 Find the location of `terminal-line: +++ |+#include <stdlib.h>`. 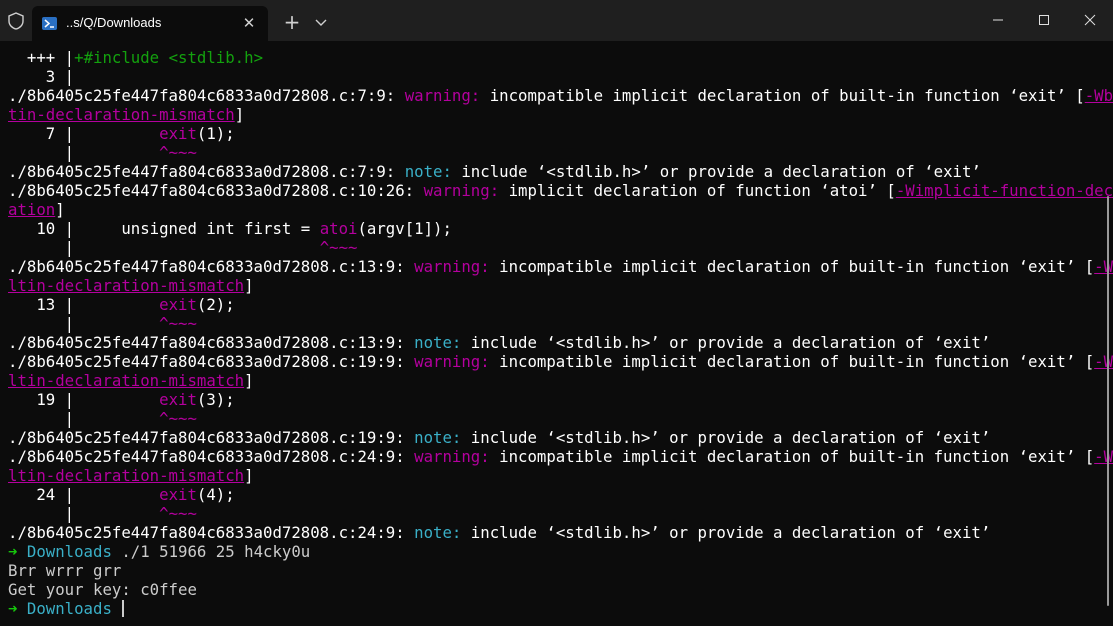

terminal-line: +++ |+#include <stdlib.h> is located at coordinates (556, 57).